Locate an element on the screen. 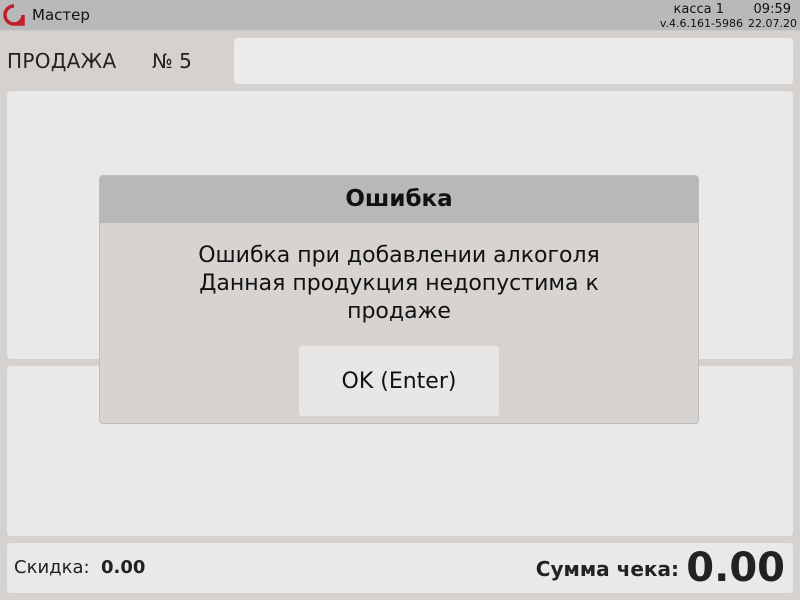 This screenshot has height=600, width=800. page-title: ПРОДАЖА is located at coordinates (62, 61).